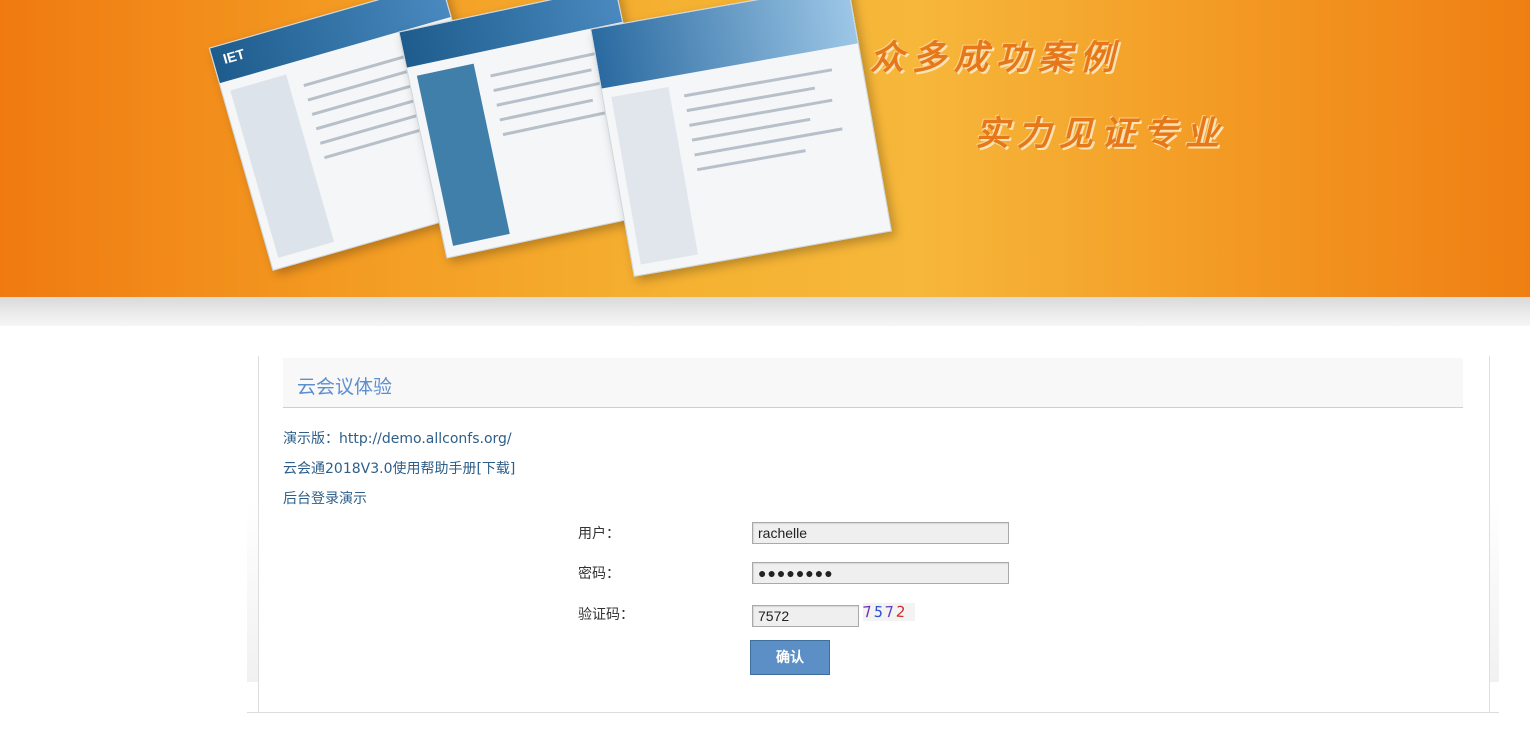  I want to click on slogan-line-1: 众多成功案例, so click(996, 58).